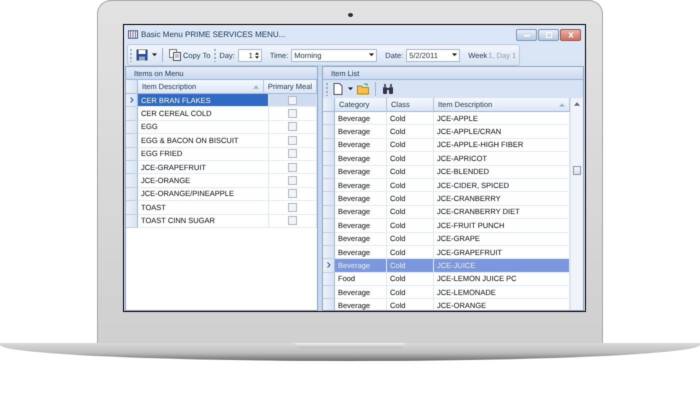 This screenshot has height=403, width=700. I want to click on save-icon, so click(142, 55).